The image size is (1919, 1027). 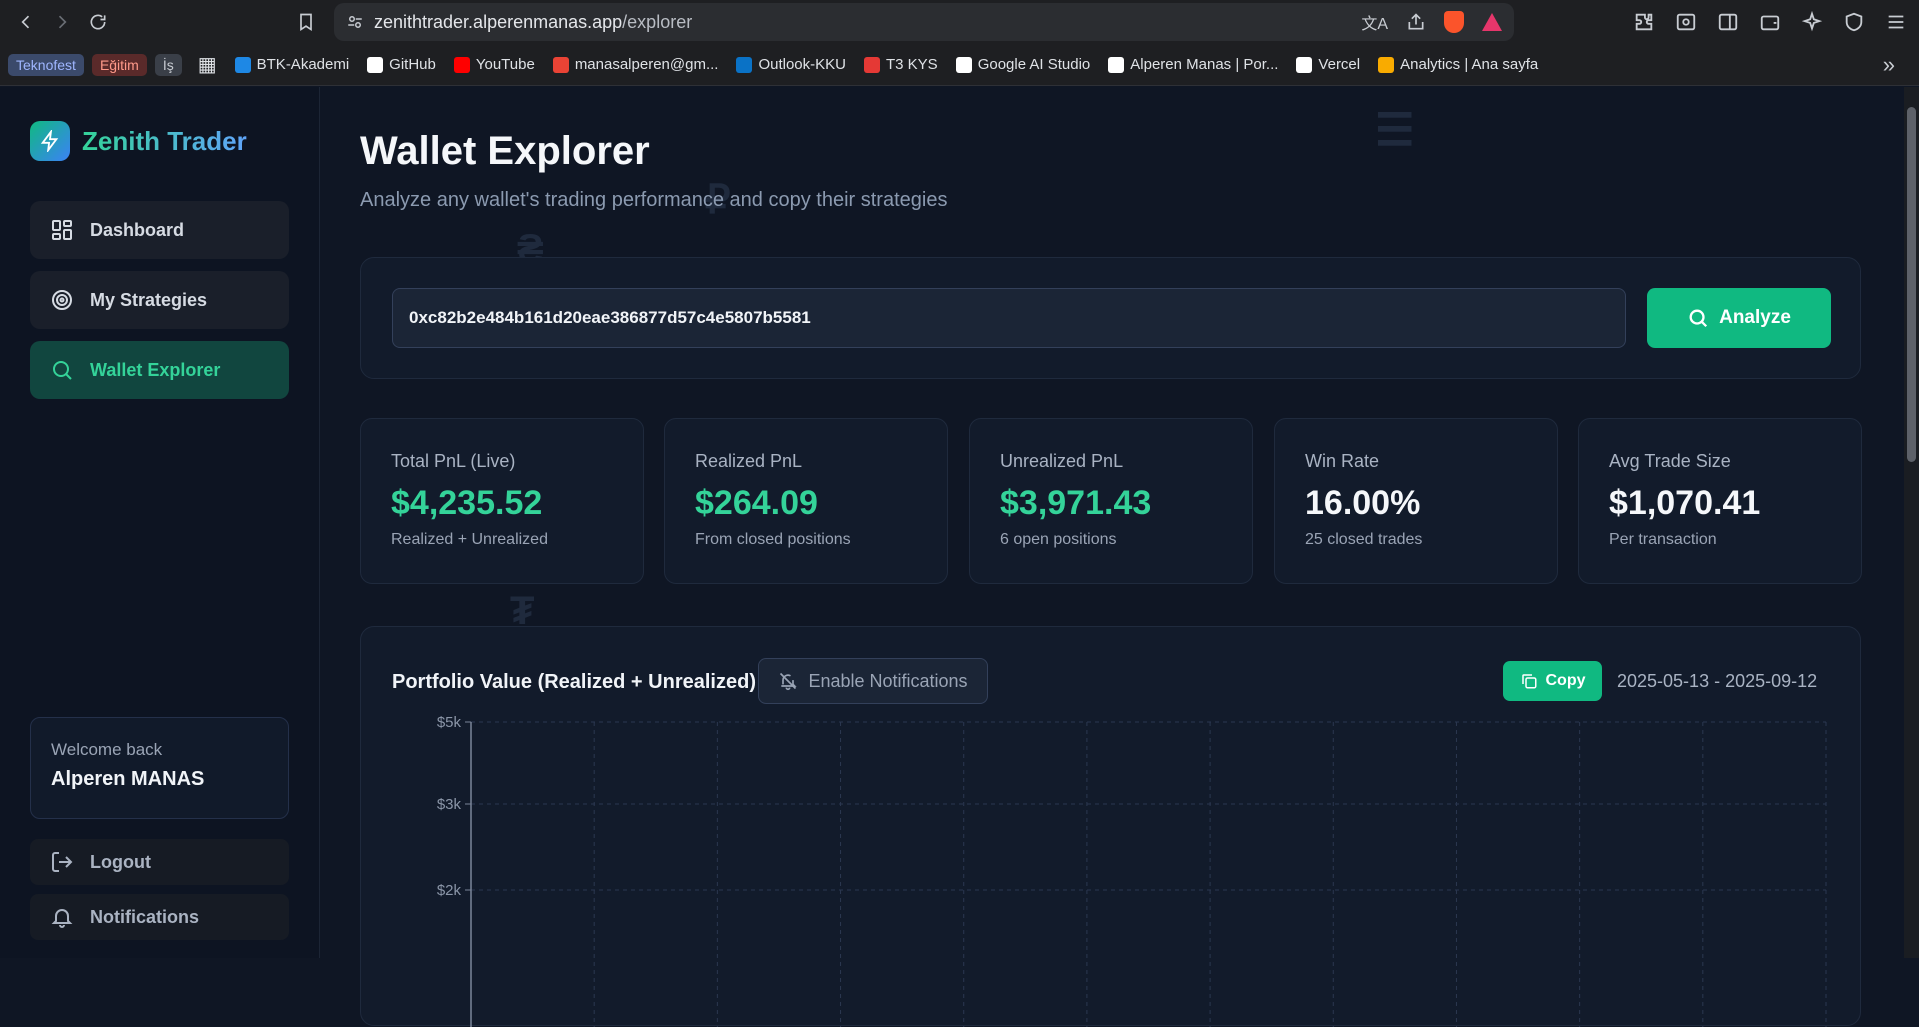 What do you see at coordinates (155, 369) in the screenshot?
I see `sidebar-item-label: Wallet Explorer` at bounding box center [155, 369].